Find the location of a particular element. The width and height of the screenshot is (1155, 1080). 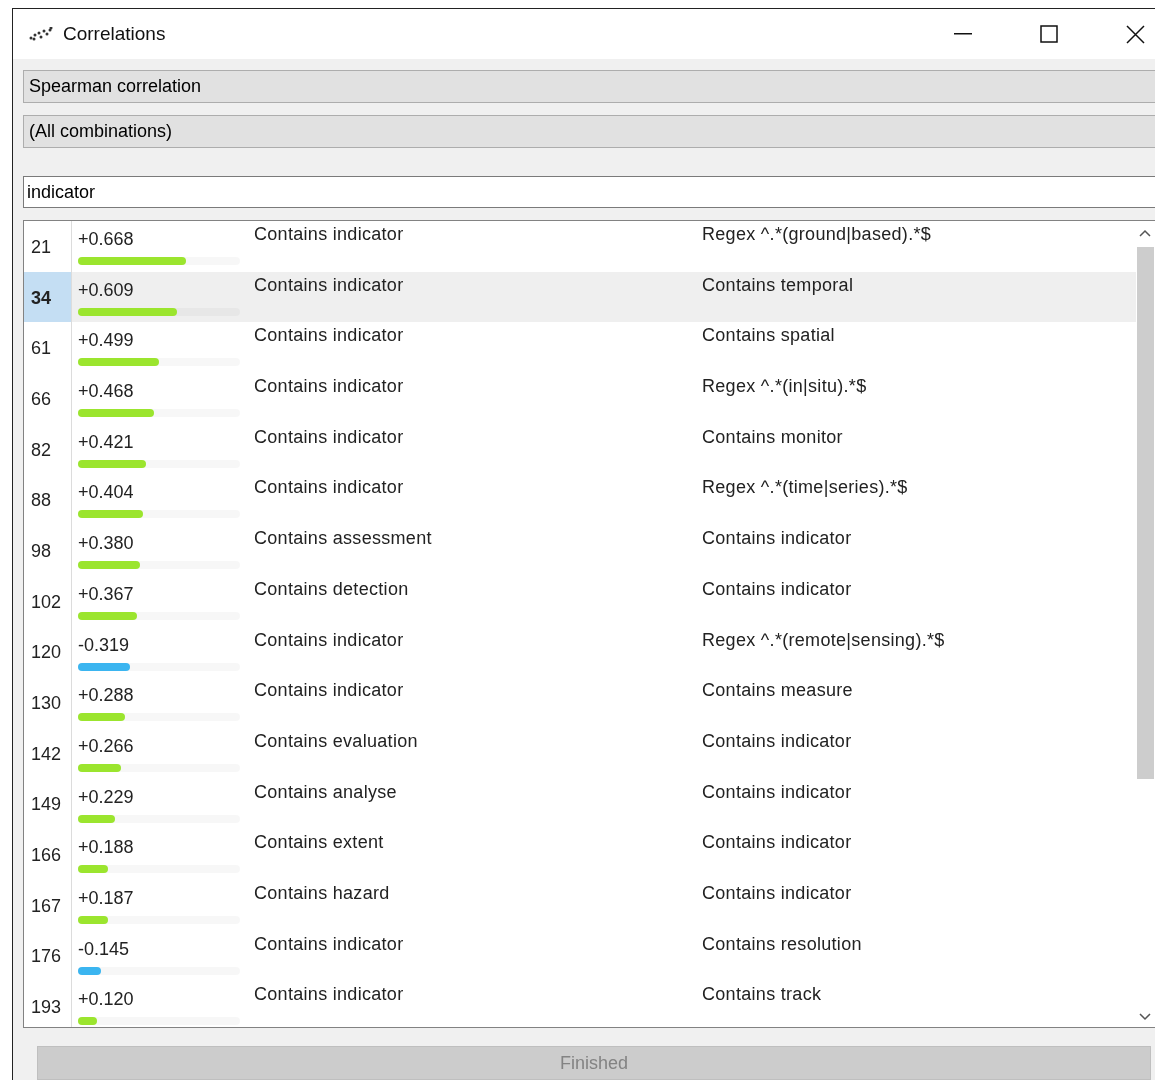

correlation-value: +0.668 is located at coordinates (106, 239).